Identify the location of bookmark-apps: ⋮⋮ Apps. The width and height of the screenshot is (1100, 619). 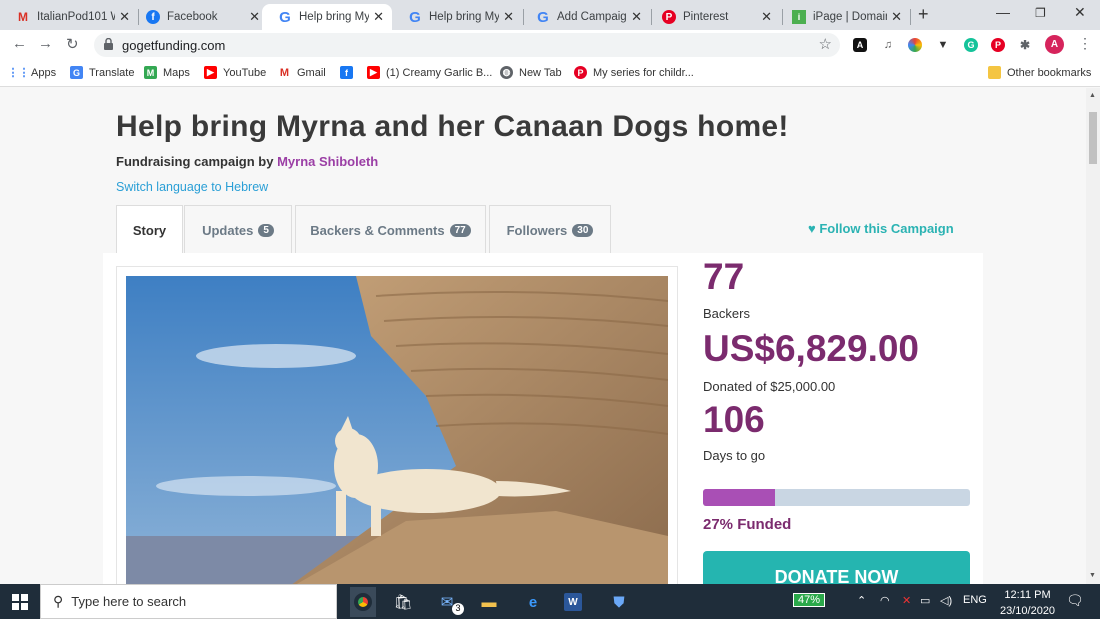
(32, 73).